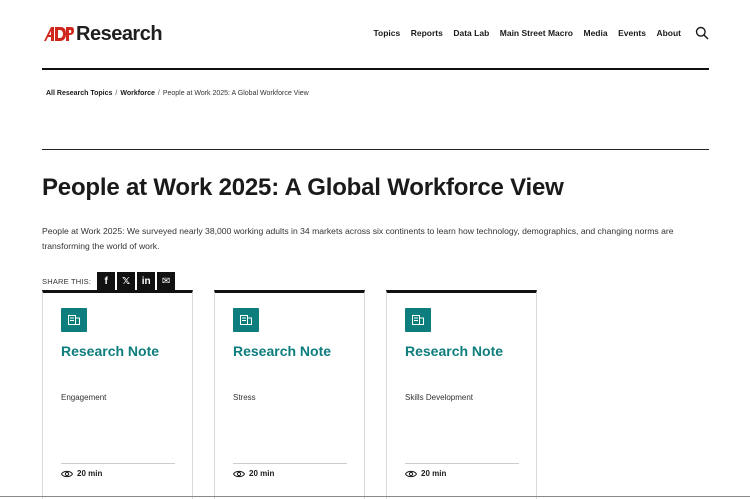 This screenshot has height=499, width=750. I want to click on section-divider, so click(375, 149).